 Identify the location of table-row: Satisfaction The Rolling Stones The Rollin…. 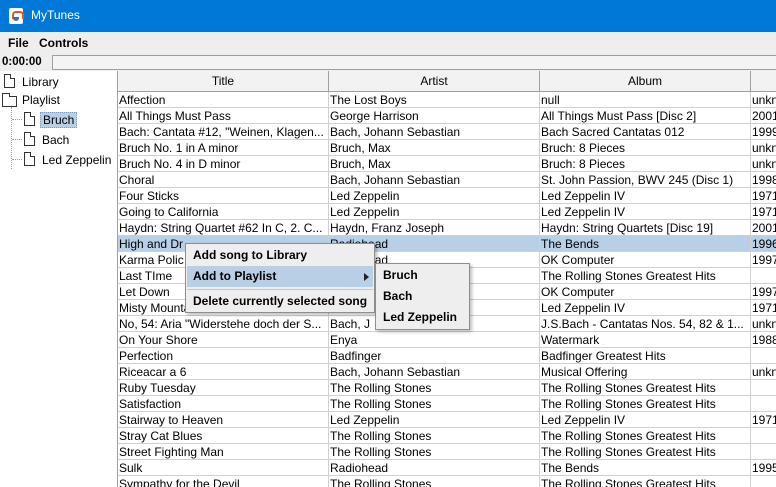
(447, 404).